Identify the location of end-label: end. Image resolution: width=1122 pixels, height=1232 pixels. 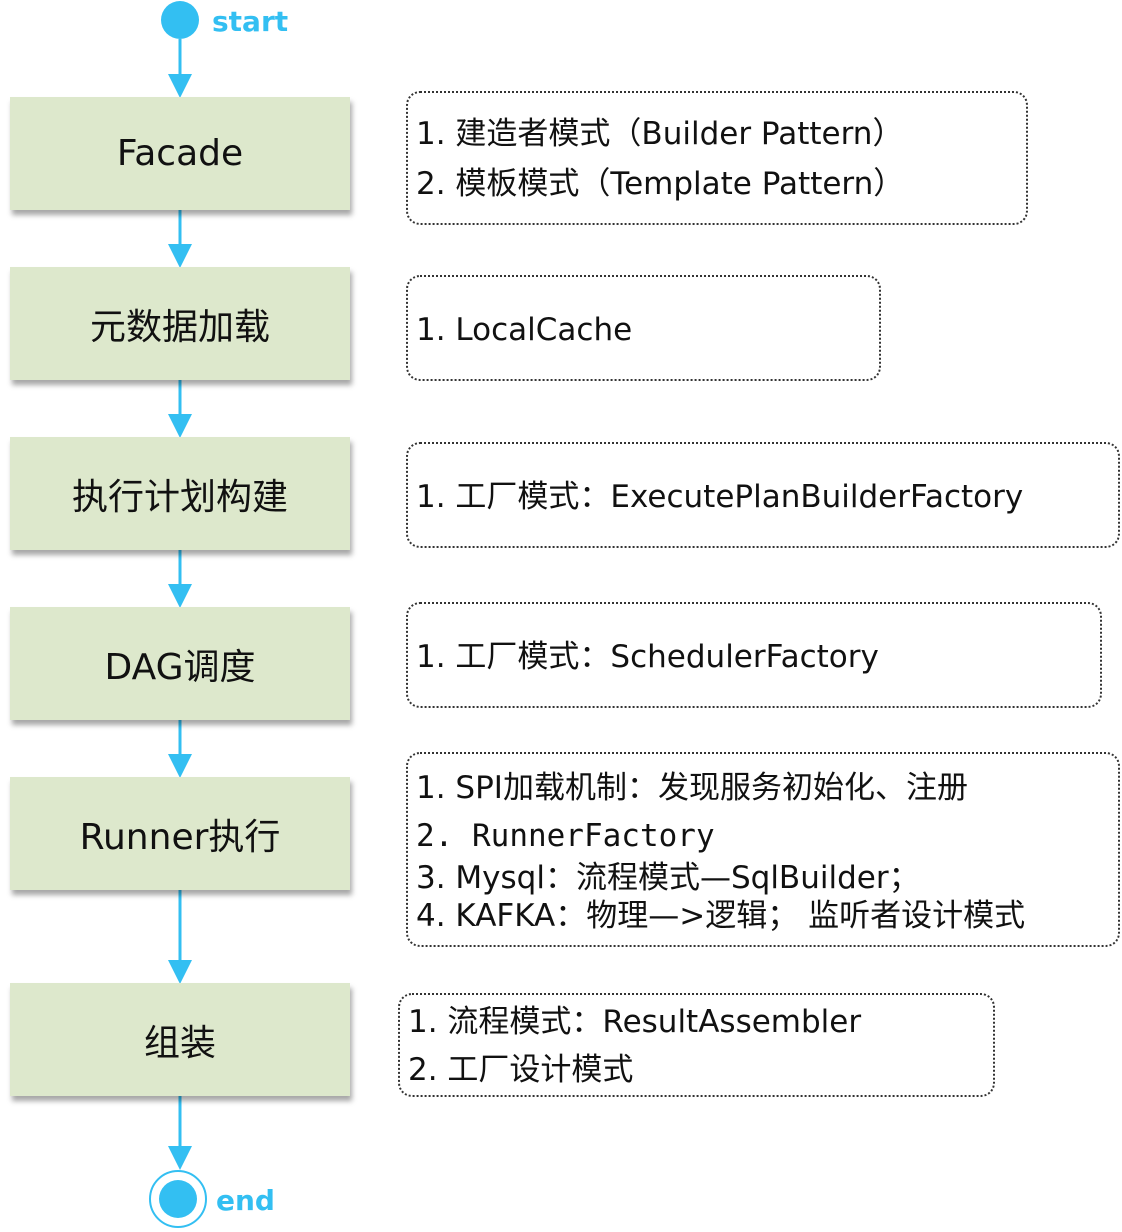
(245, 1200).